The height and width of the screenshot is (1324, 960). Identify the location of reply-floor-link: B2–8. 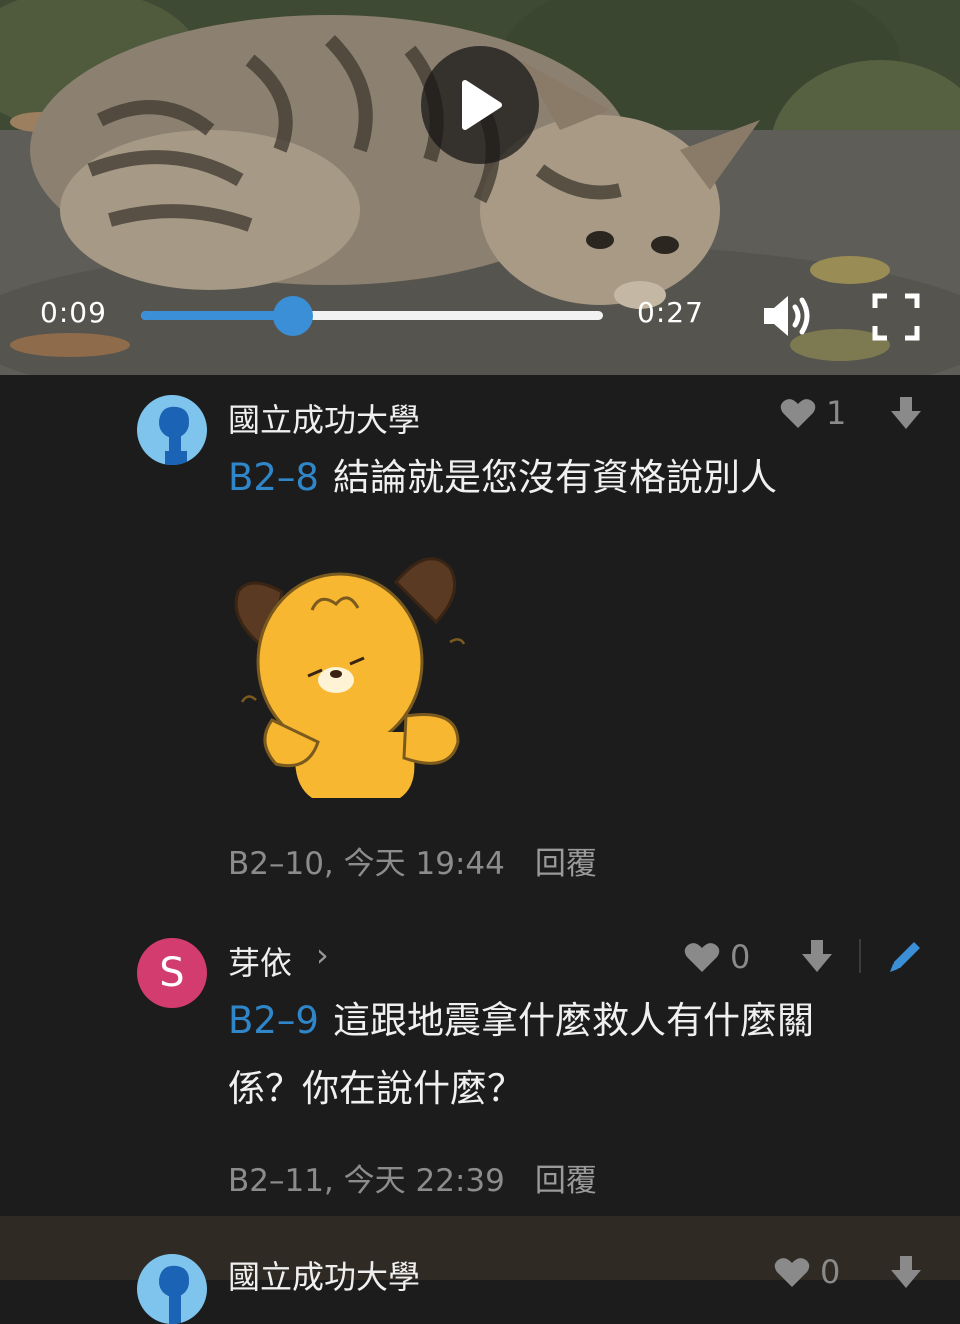
(273, 477).